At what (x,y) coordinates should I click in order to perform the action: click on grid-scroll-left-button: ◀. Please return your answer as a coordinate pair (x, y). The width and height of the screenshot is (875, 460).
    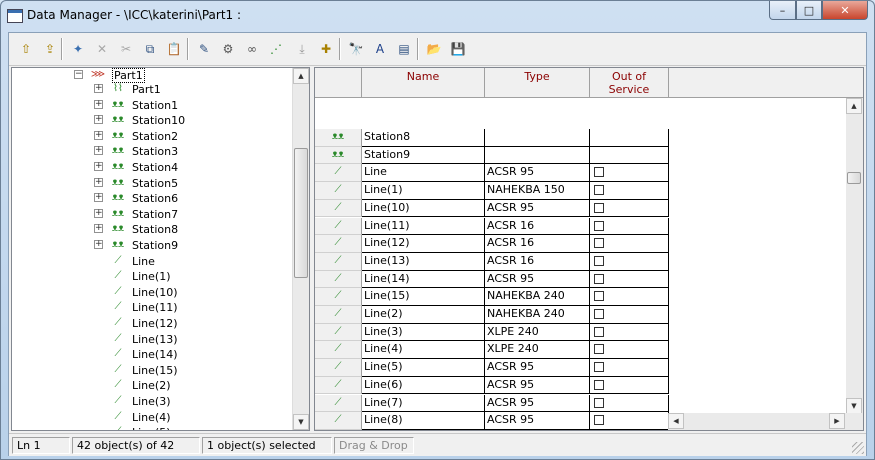
    Looking at the image, I should click on (676, 421).